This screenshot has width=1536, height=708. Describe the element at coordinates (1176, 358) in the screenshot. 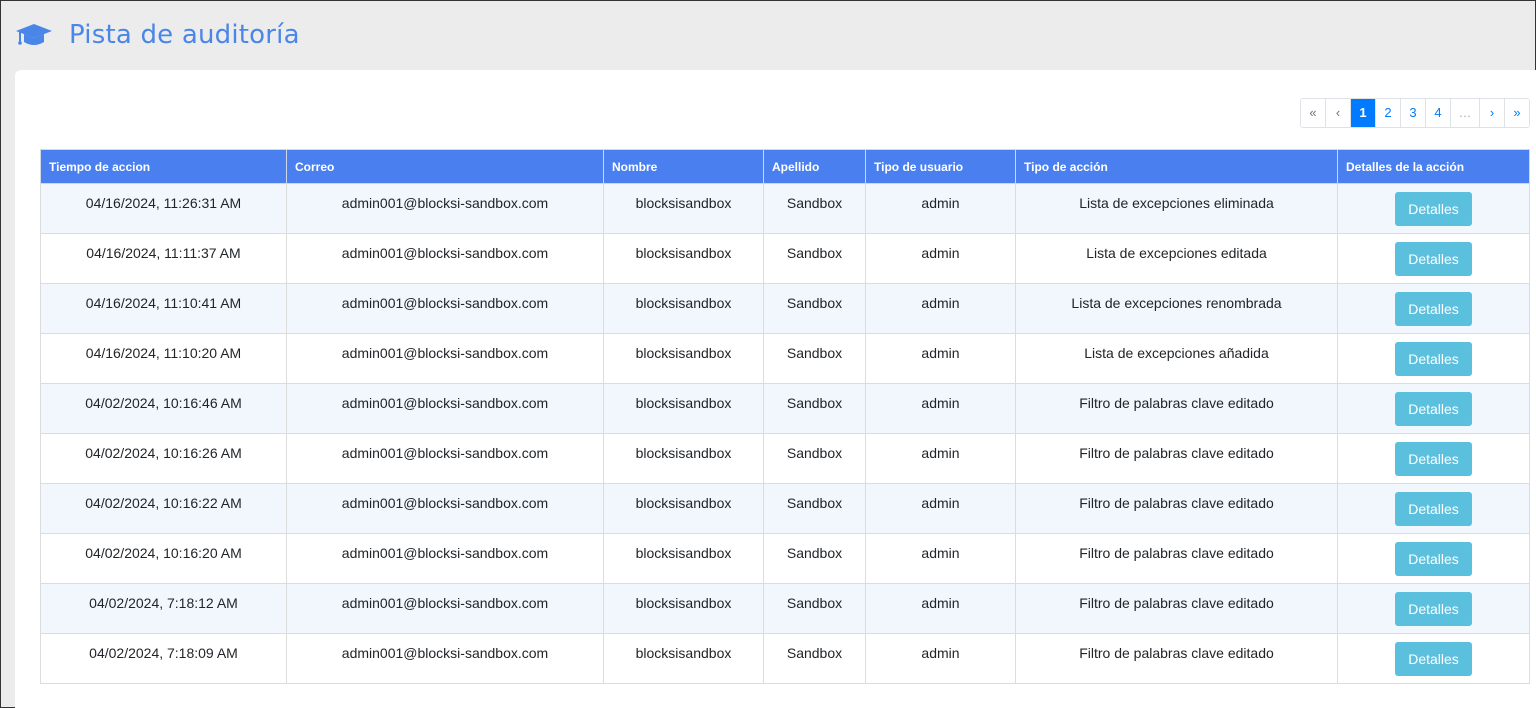

I see `cell-action-type: Lista de excepciones añadida` at that location.